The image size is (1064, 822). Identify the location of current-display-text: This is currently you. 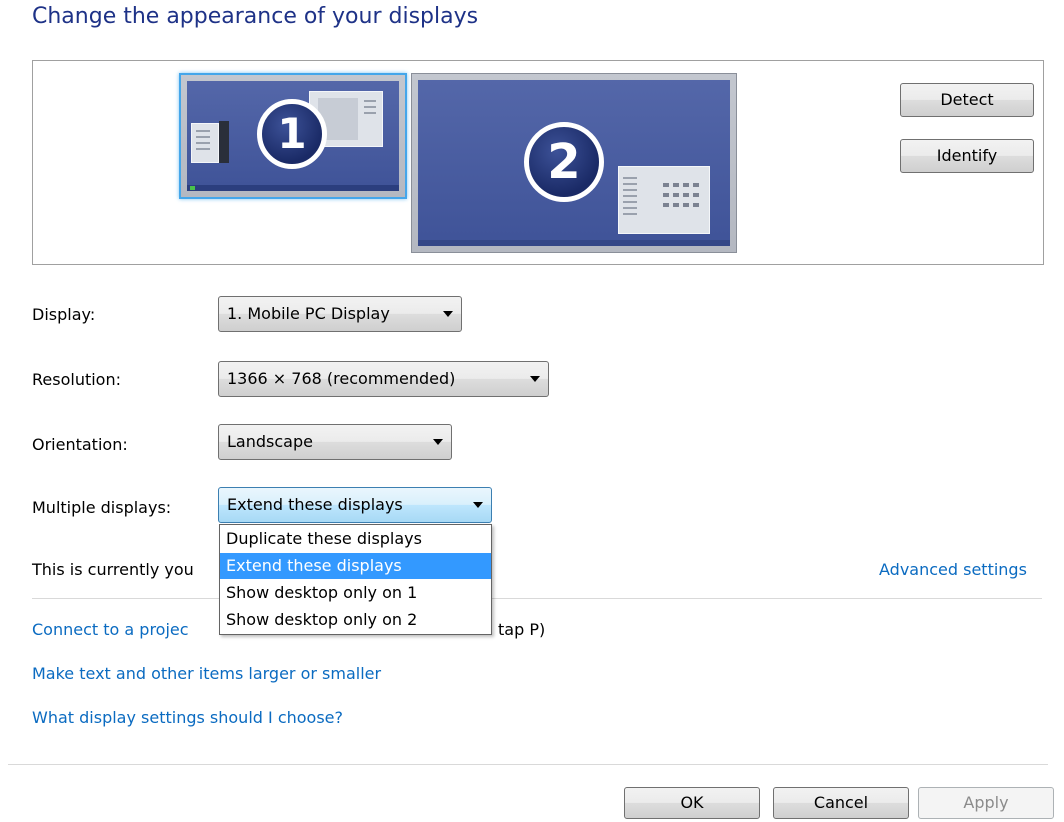
(113, 569).